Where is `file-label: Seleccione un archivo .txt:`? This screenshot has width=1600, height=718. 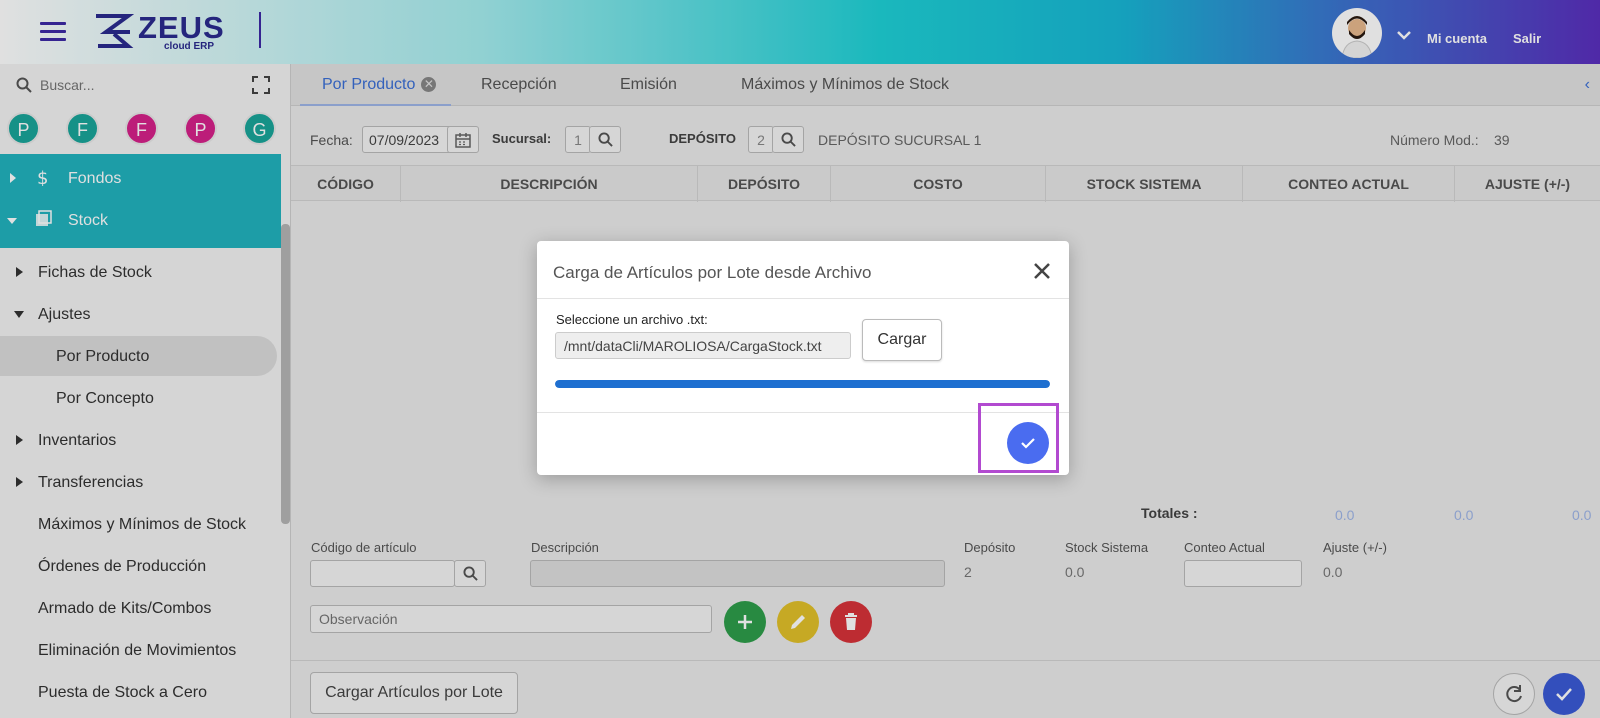 file-label: Seleccione un archivo .txt: is located at coordinates (632, 319).